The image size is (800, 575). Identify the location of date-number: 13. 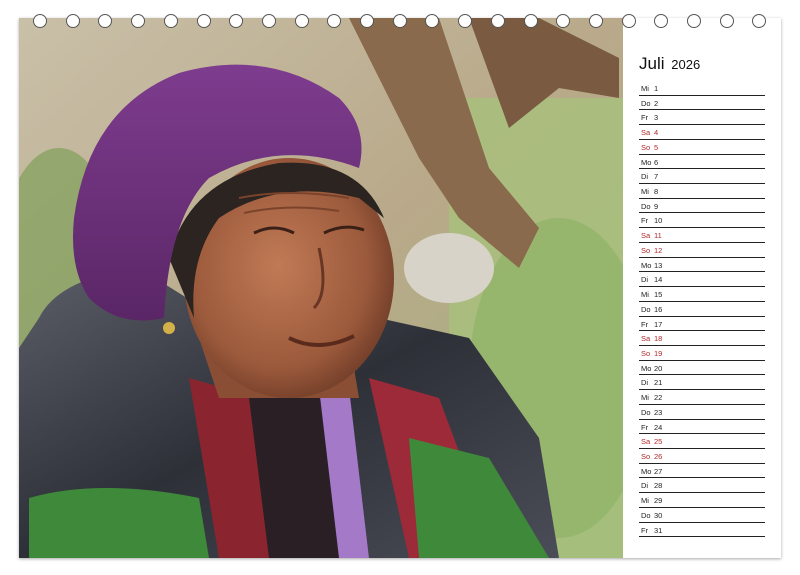
(658, 265).